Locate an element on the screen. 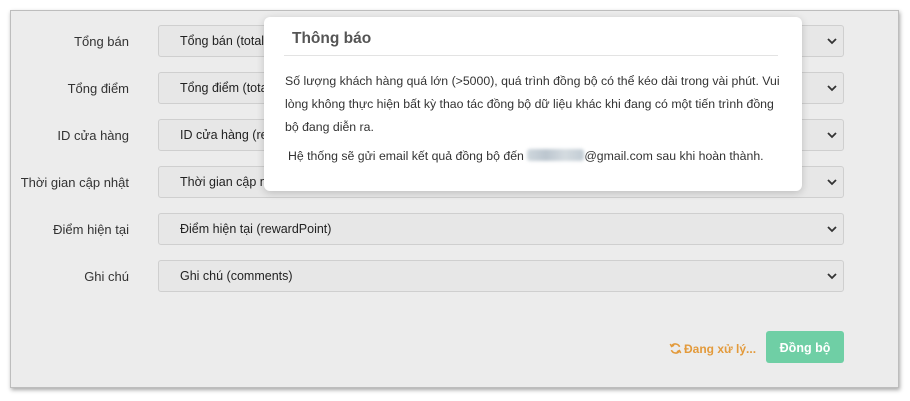  field-label: Thời gian cập nhật is located at coordinates (74, 182).